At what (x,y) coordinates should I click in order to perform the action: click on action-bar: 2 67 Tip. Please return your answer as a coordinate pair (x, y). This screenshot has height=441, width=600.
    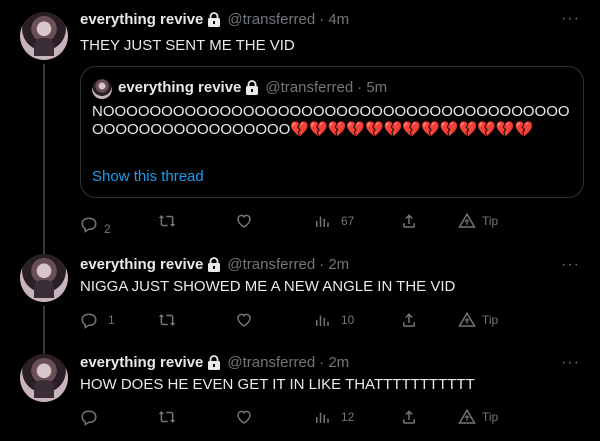
    Looking at the image, I should click on (295, 224).